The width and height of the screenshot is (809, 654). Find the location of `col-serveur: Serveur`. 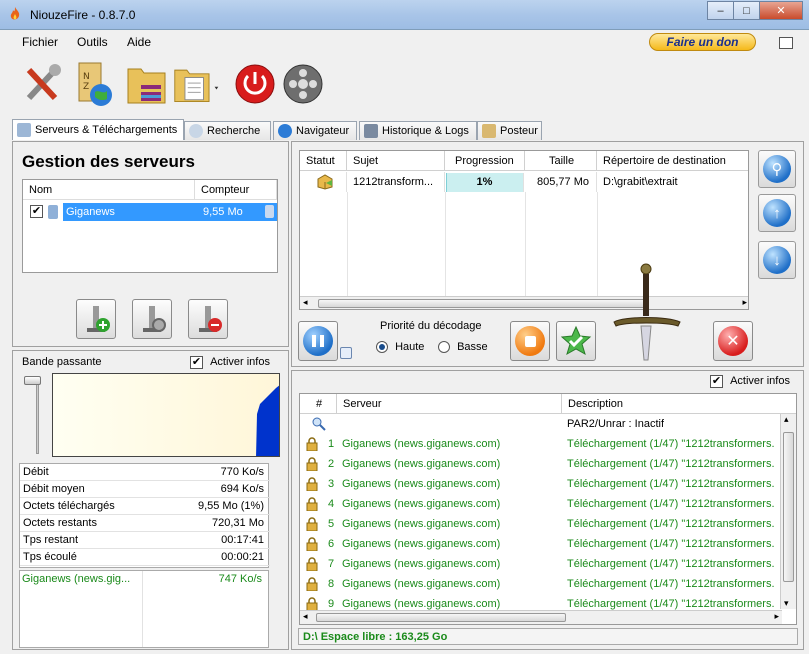

col-serveur: Serveur is located at coordinates (449, 404).